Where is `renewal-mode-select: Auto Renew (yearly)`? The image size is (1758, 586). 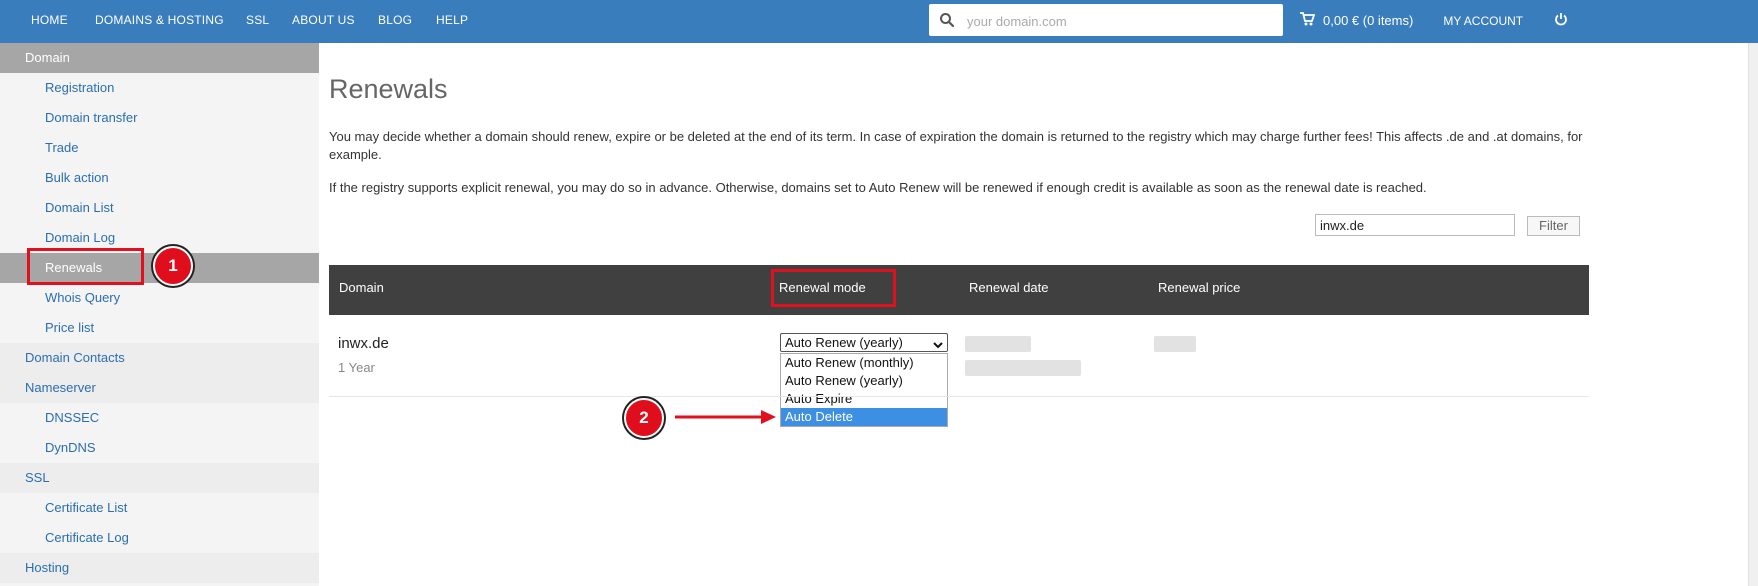 renewal-mode-select: Auto Renew (yearly) is located at coordinates (864, 342).